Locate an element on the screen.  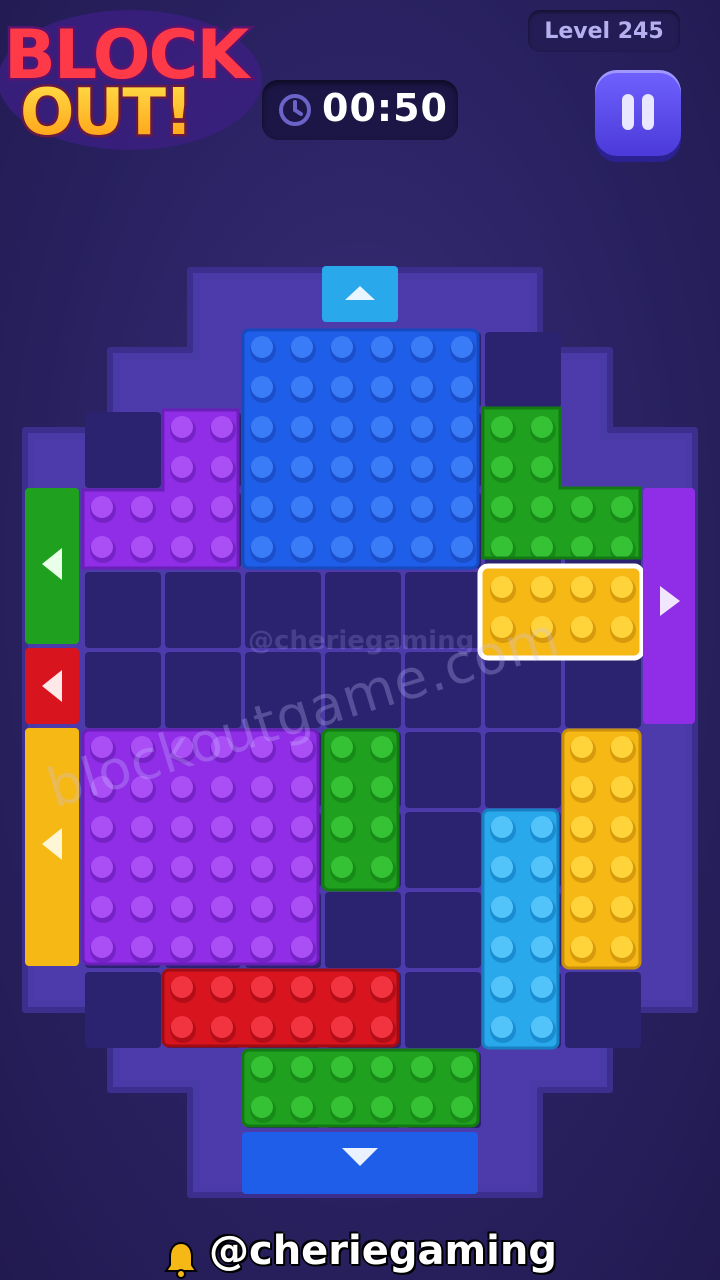
timer: 00:50 is located at coordinates (360, 110).